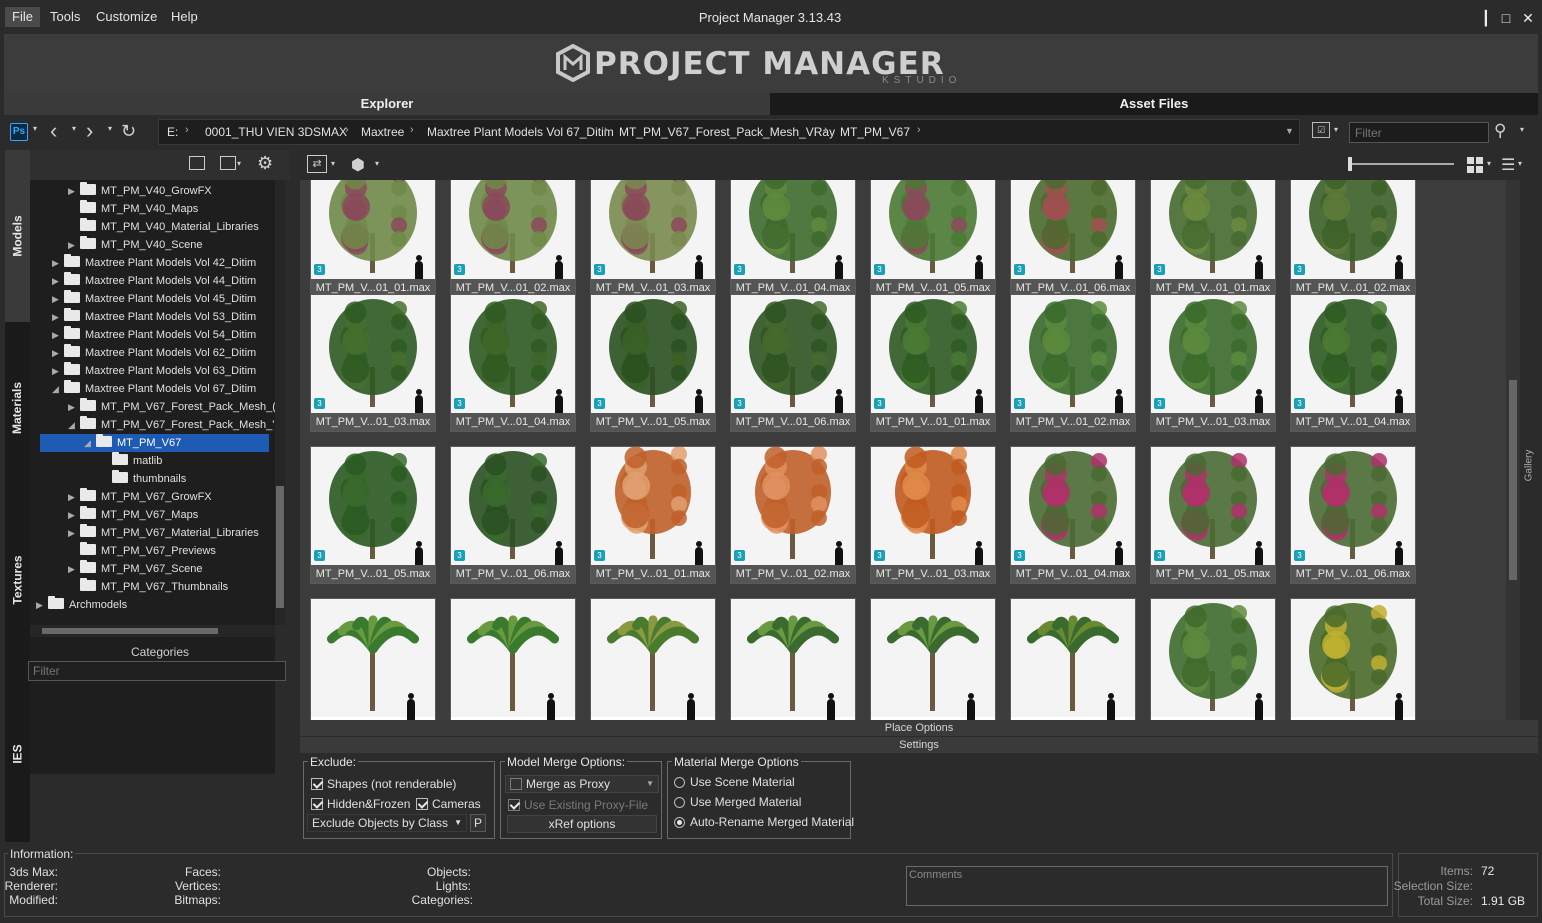 The image size is (1542, 923). What do you see at coordinates (143, 281) in the screenshot?
I see `tree-node: ▶ Maxtree Plant Models Vol 44_Ditim` at bounding box center [143, 281].